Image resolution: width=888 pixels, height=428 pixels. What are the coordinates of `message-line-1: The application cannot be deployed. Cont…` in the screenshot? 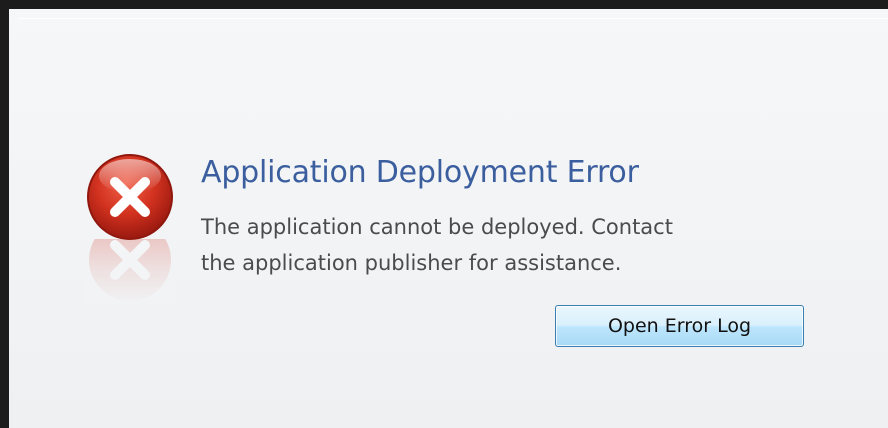 It's located at (437, 227).